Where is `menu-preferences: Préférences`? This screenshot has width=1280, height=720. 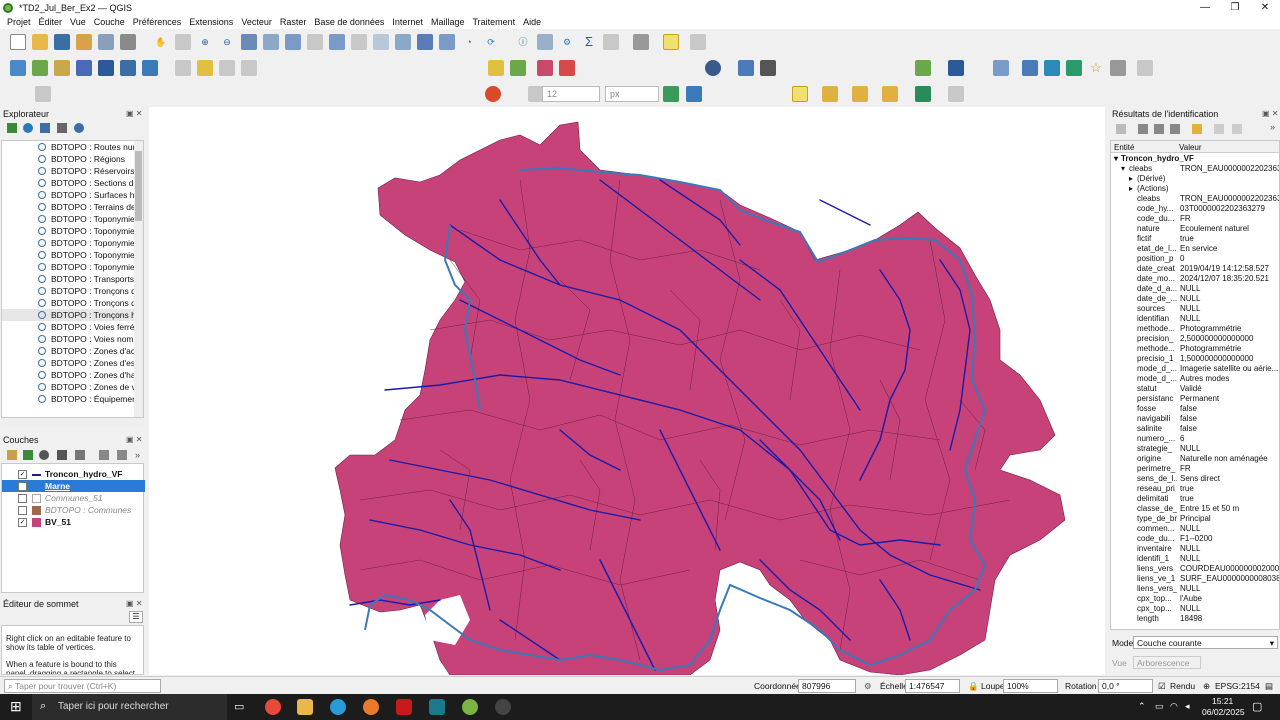 menu-preferences: Préférences is located at coordinates (157, 22).